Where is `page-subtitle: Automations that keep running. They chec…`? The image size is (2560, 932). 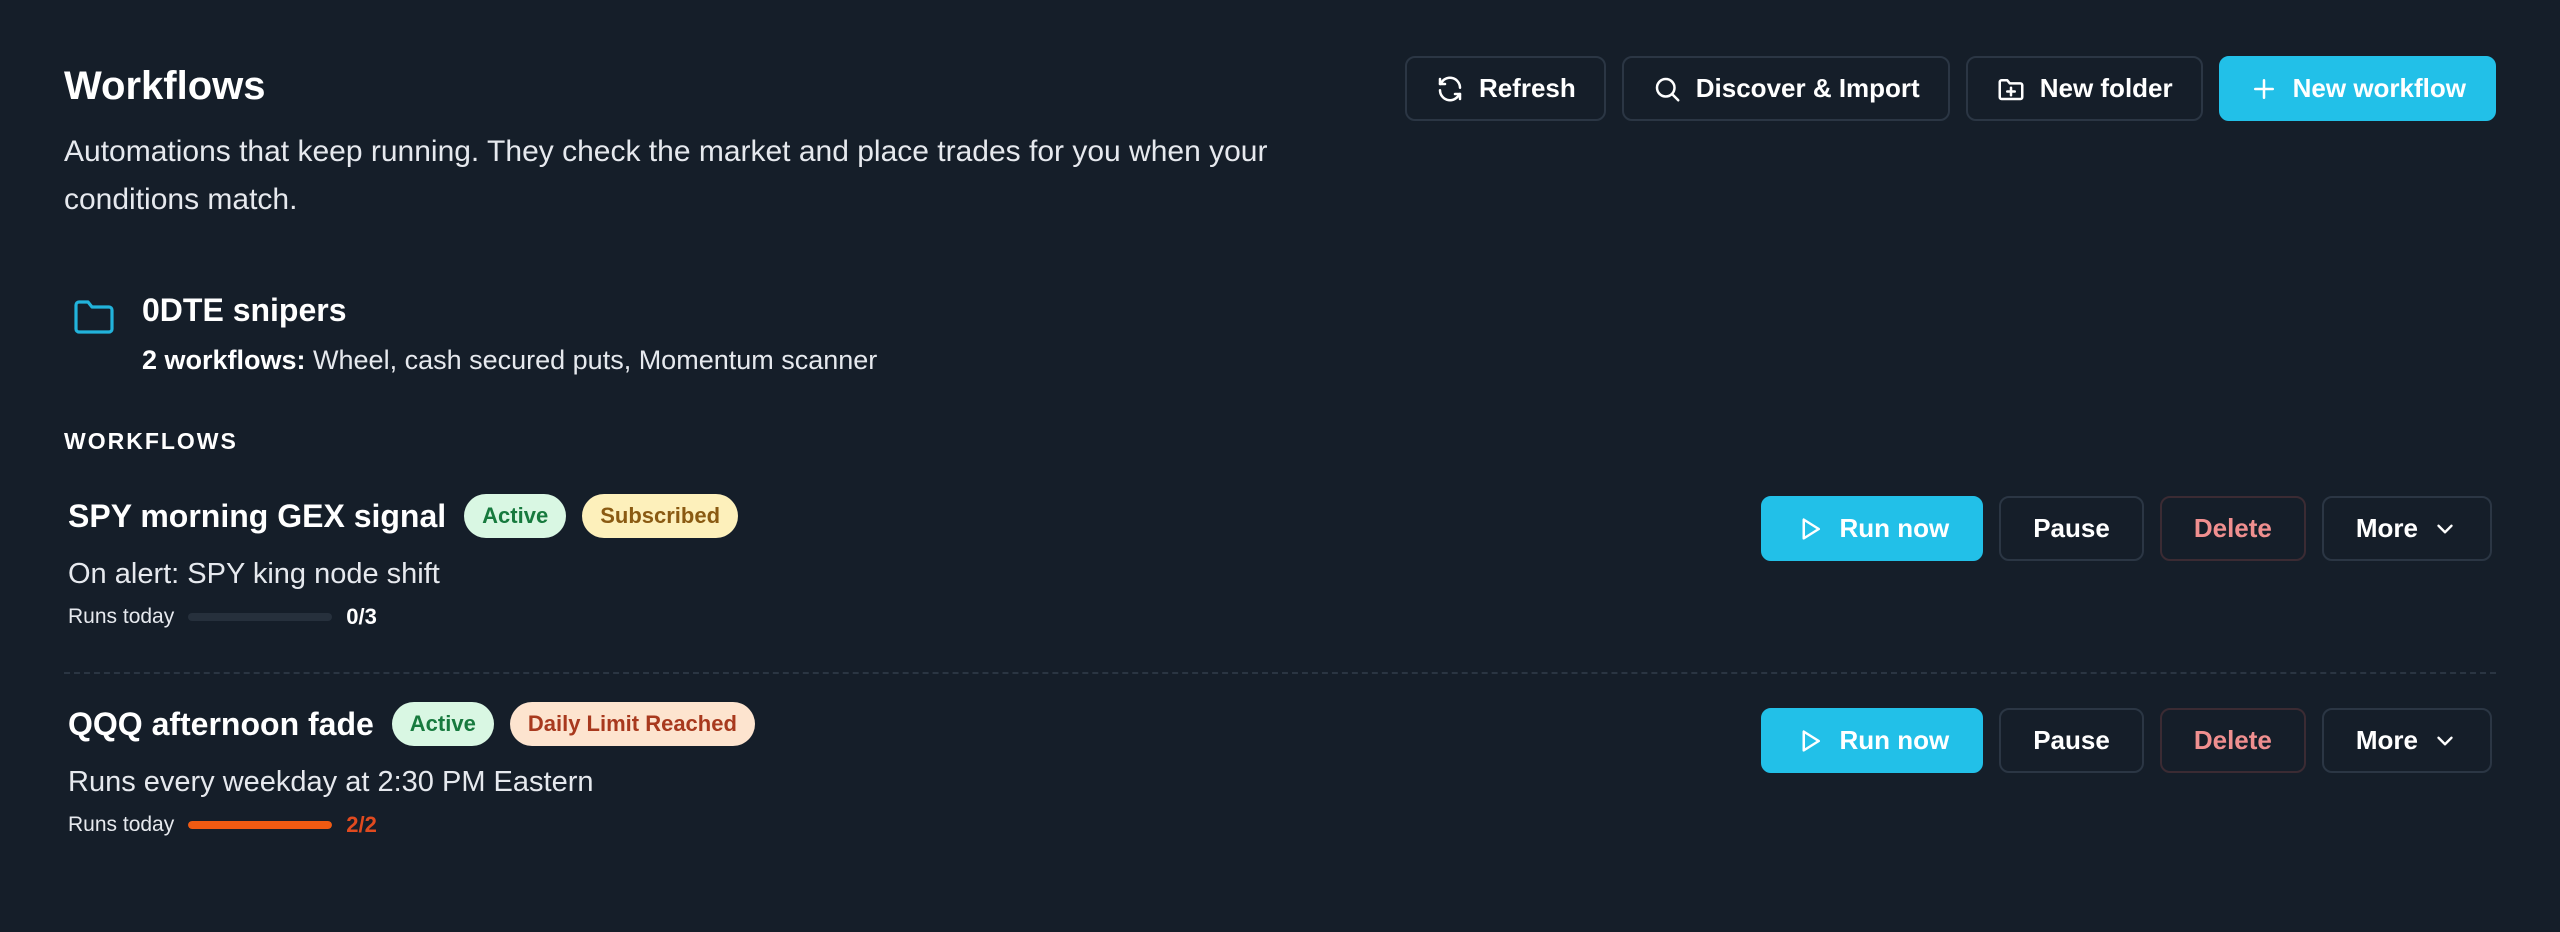
page-subtitle: Automations that keep running. They chec… is located at coordinates (666, 175).